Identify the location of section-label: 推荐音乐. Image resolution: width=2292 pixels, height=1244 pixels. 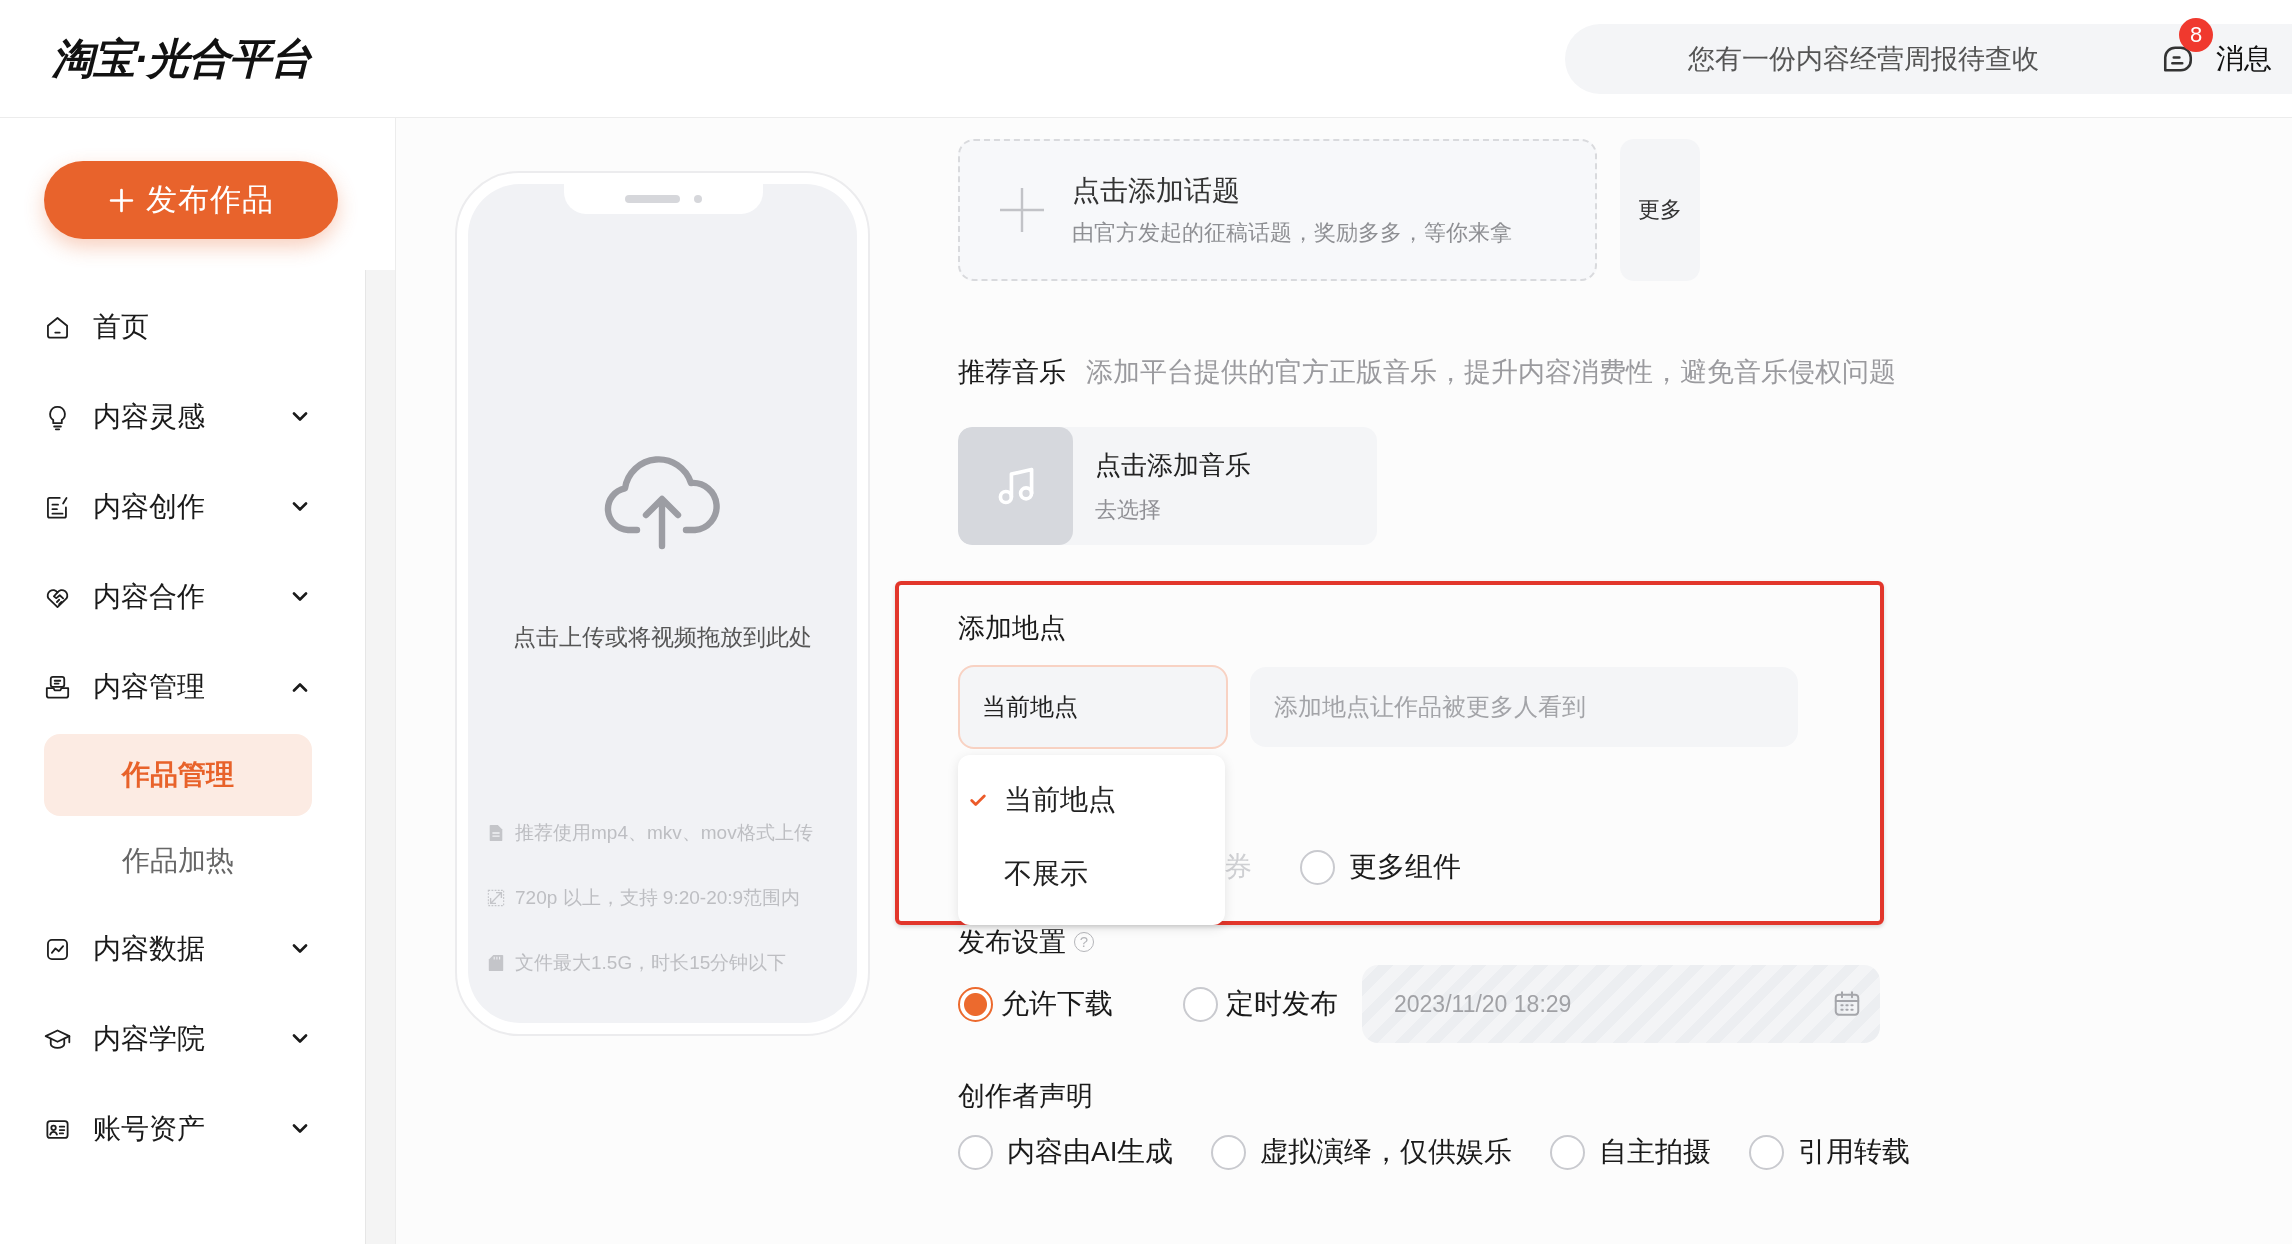
(1012, 372).